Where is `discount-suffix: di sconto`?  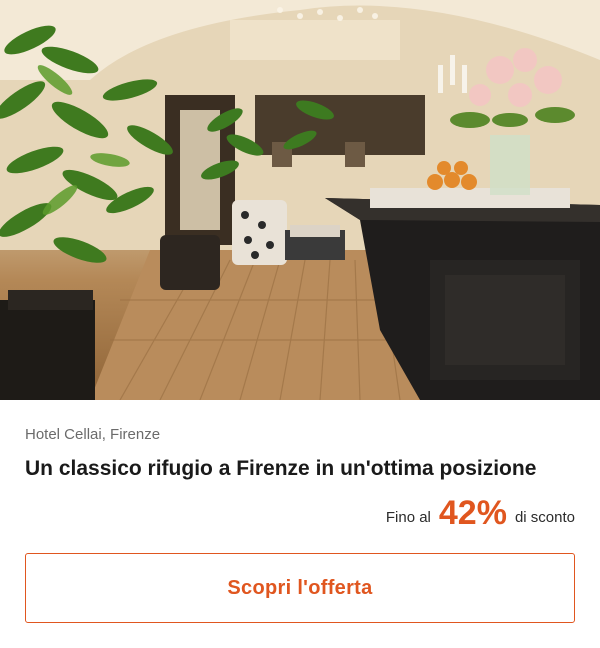 discount-suffix: di sconto is located at coordinates (544, 517).